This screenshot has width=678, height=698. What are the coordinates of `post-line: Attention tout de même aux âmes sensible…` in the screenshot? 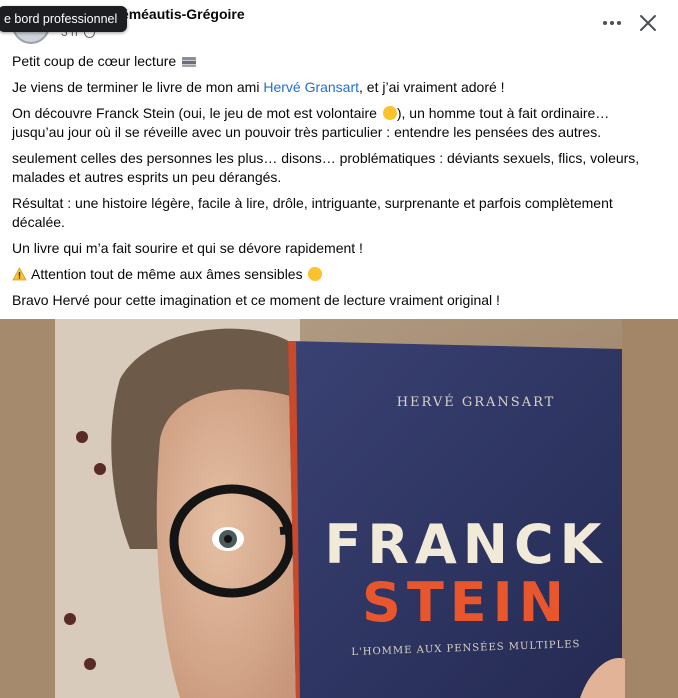 It's located at (337, 274).